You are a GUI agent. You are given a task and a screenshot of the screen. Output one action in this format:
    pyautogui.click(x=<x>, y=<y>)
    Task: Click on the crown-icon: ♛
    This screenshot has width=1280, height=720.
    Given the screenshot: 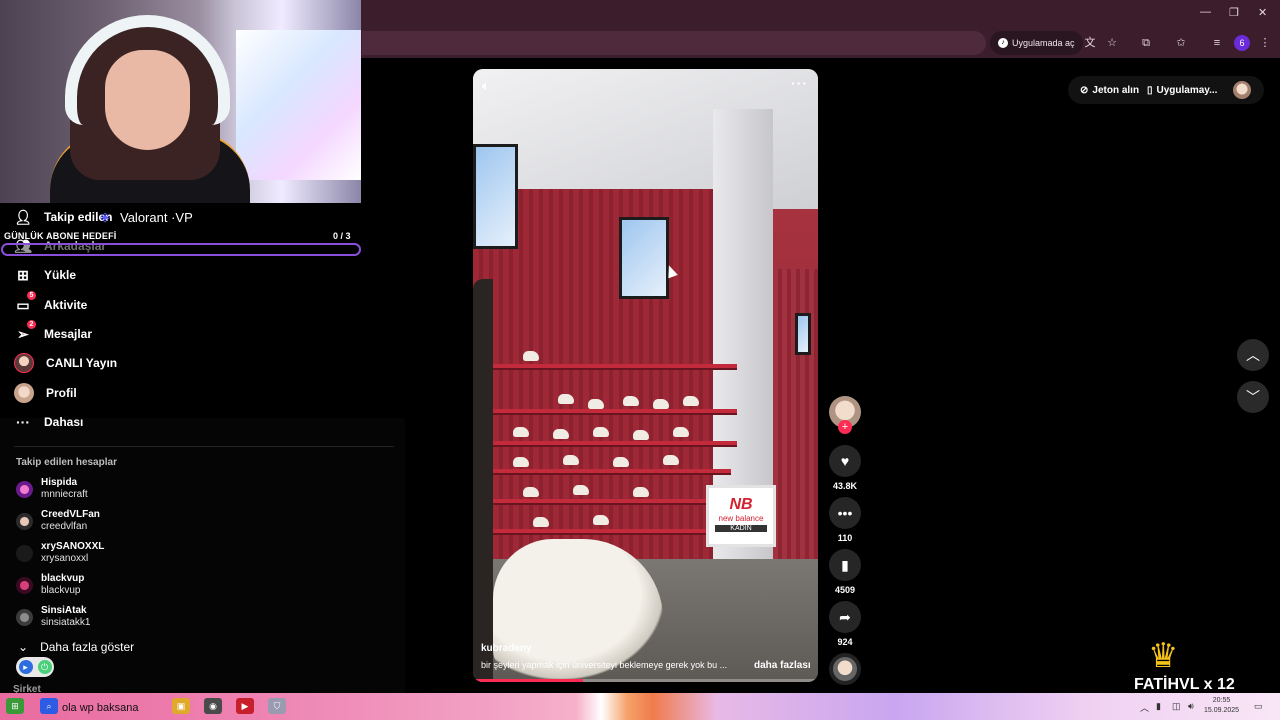 What is the action you would take?
    pyautogui.click(x=1163, y=656)
    